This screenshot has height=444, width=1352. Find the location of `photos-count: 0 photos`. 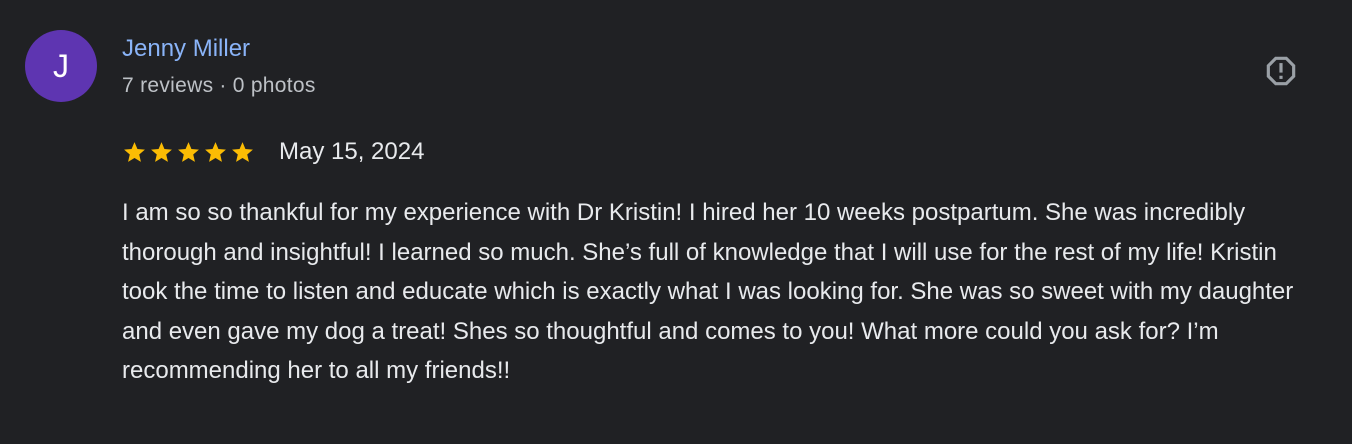

photos-count: 0 photos is located at coordinates (274, 85).